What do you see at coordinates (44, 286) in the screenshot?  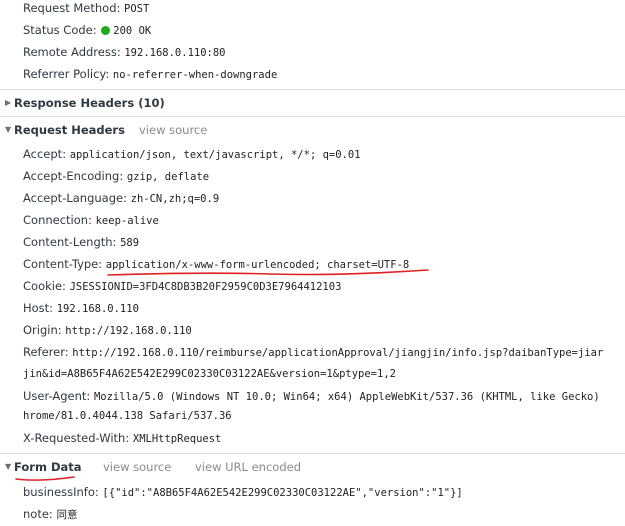 I see `header-key: Cookie:` at bounding box center [44, 286].